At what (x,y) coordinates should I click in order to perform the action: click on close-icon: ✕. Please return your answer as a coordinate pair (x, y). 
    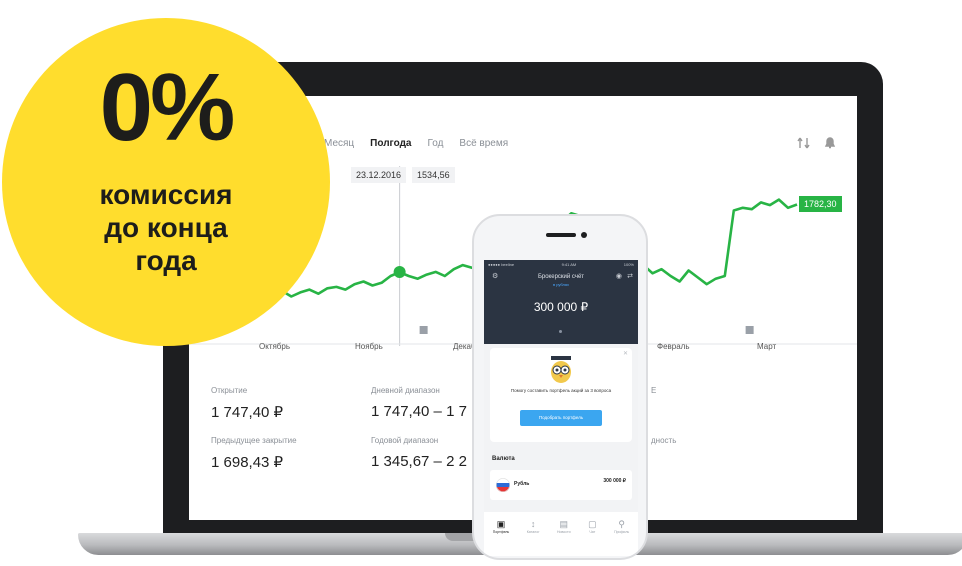
    Looking at the image, I should click on (625, 353).